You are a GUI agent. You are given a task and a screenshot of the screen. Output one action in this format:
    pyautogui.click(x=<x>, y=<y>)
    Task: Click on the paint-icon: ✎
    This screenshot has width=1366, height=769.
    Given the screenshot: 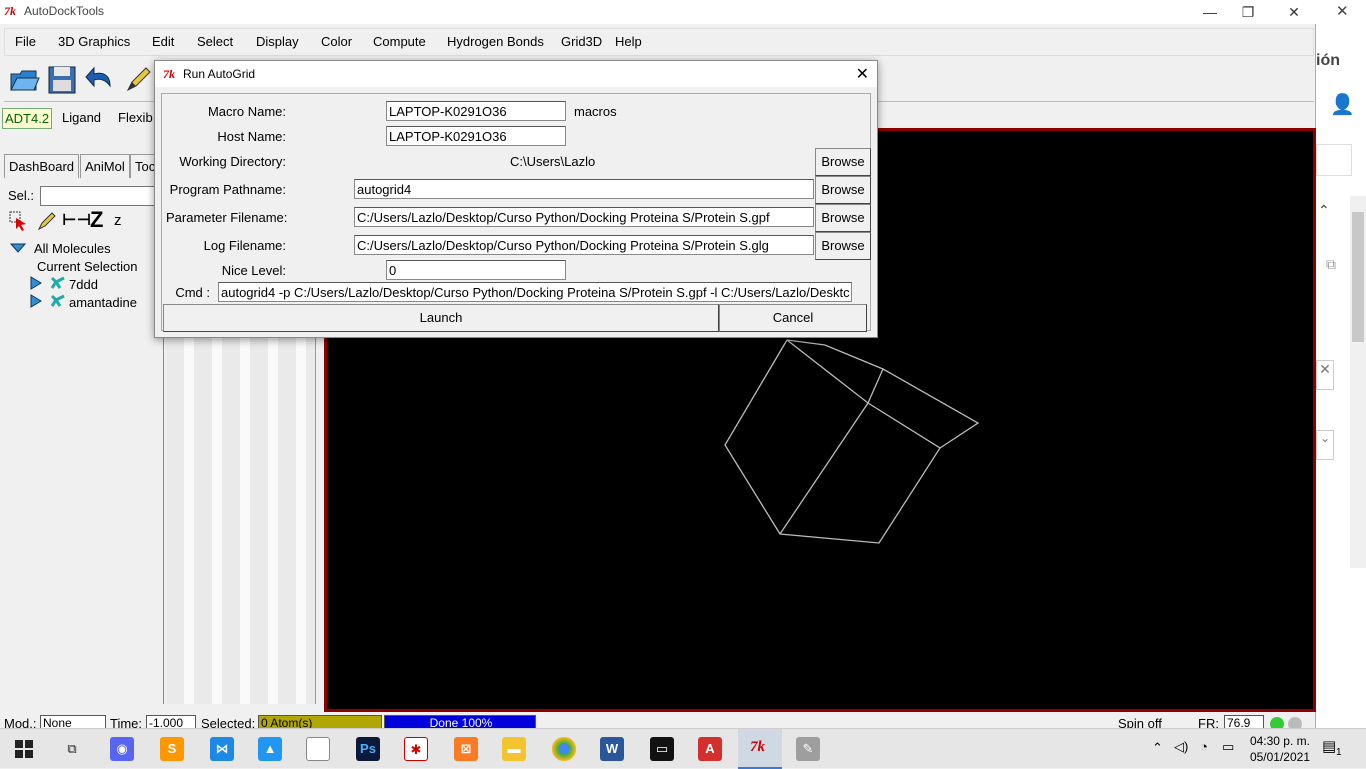 What is the action you would take?
    pyautogui.click(x=808, y=749)
    